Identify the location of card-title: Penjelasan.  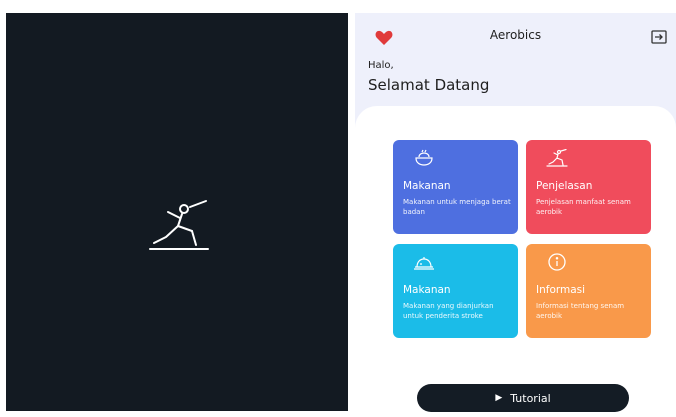
(564, 186).